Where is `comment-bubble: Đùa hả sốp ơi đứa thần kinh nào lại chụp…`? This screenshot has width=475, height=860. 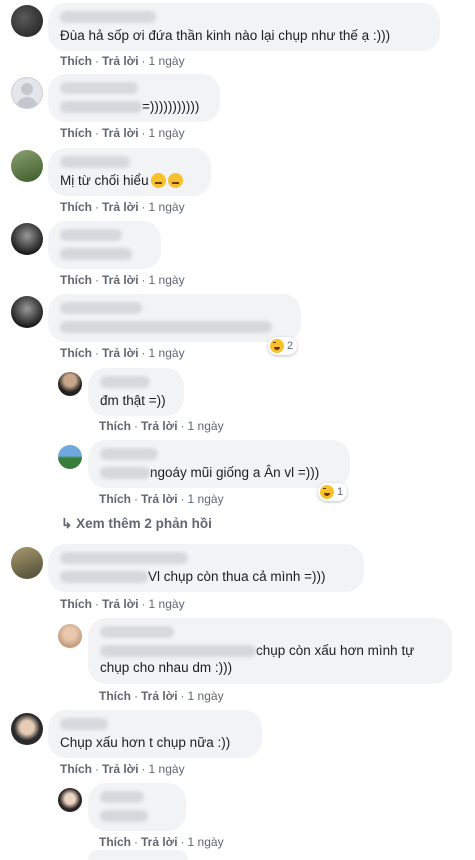 comment-bubble: Đùa hả sốp ơi đứa thần kinh nào lại chụp… is located at coordinates (244, 27).